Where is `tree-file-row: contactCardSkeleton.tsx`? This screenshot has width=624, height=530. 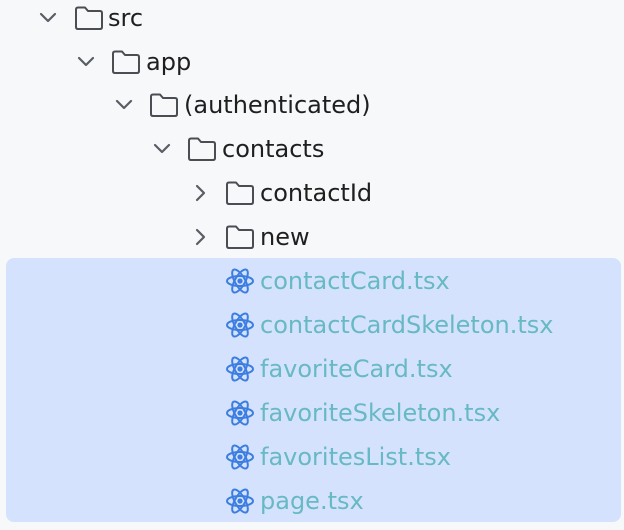 tree-file-row: contactCardSkeleton.tsx is located at coordinates (312, 325).